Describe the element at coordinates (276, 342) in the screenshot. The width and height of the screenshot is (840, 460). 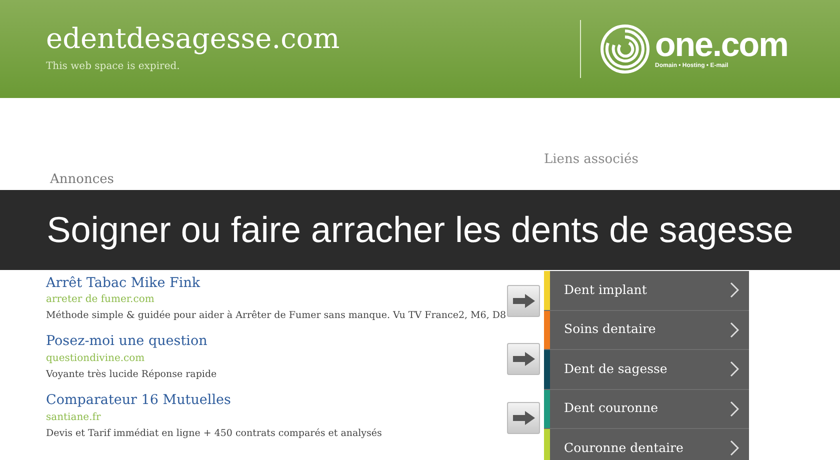
I see `ad-title: Posez-moi une question` at that location.